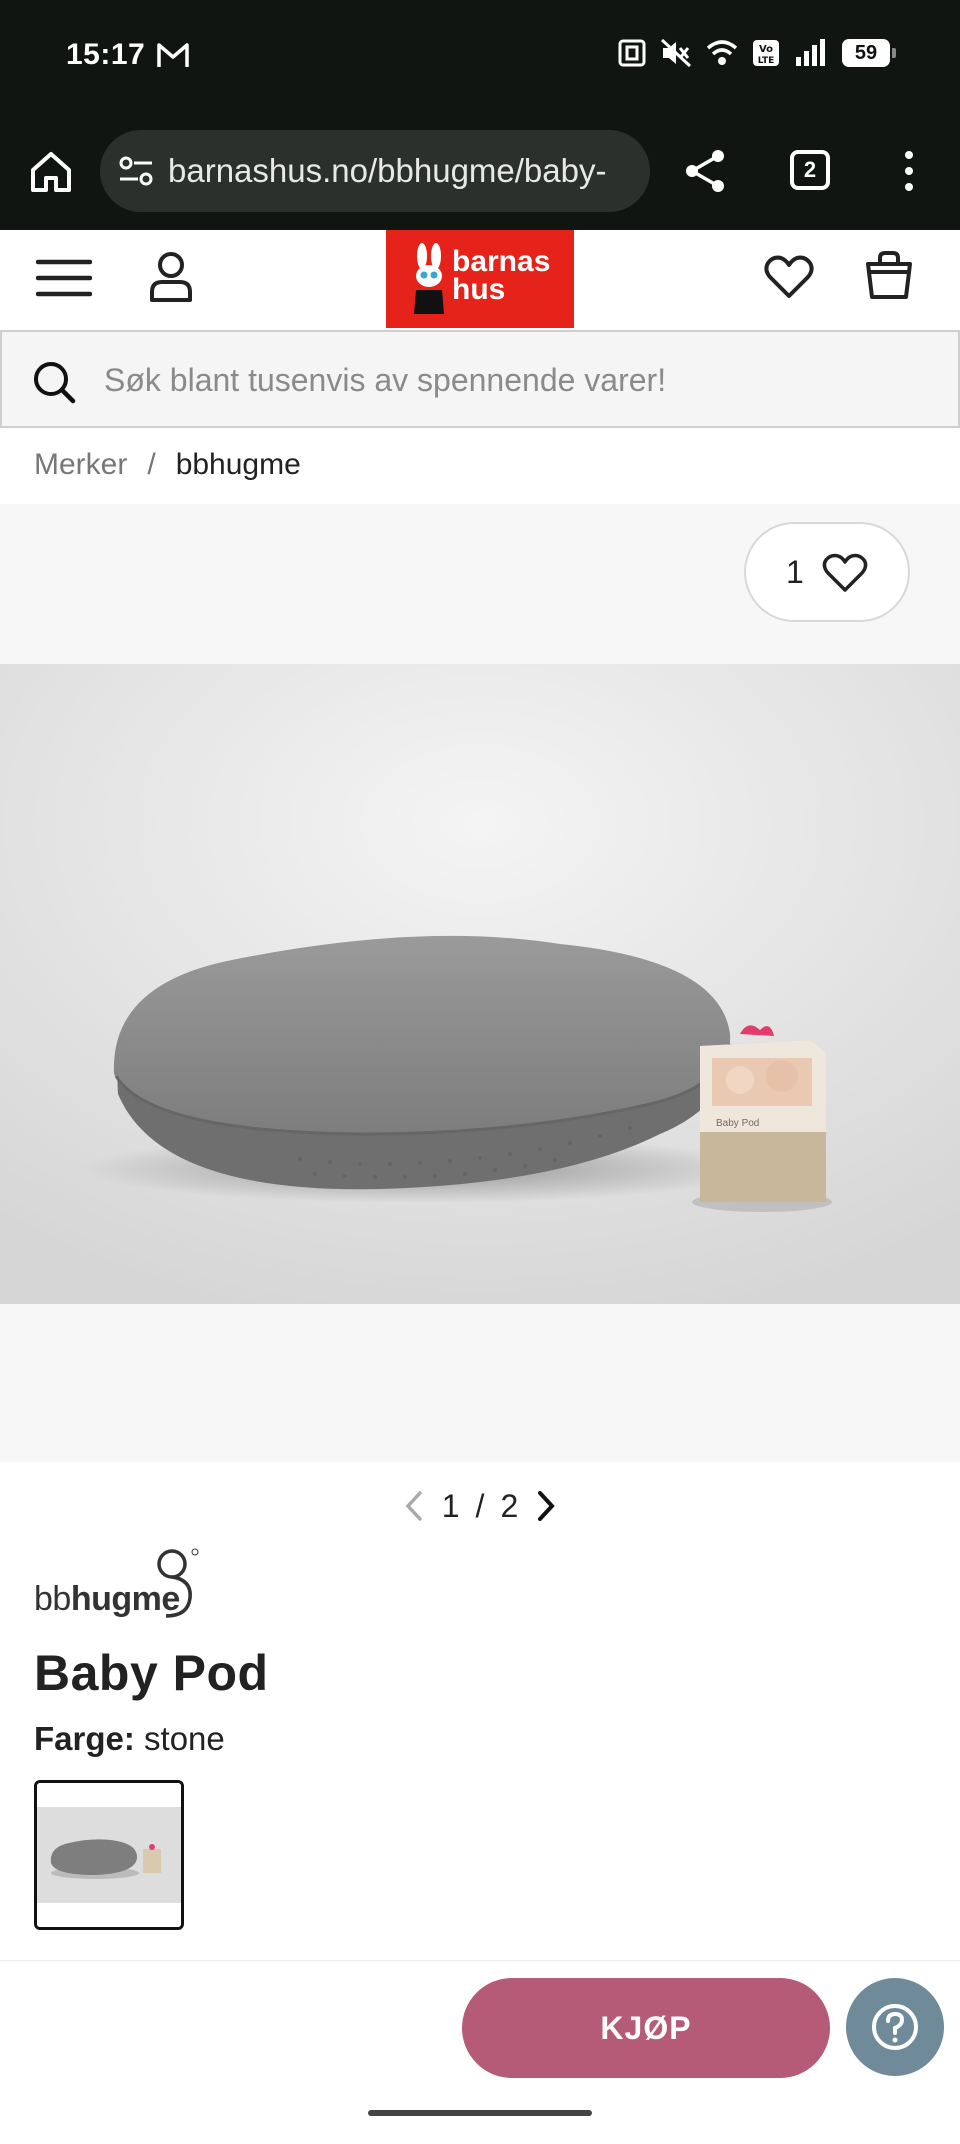 The image size is (960, 2144). I want to click on pager-total: 2, so click(509, 1505).